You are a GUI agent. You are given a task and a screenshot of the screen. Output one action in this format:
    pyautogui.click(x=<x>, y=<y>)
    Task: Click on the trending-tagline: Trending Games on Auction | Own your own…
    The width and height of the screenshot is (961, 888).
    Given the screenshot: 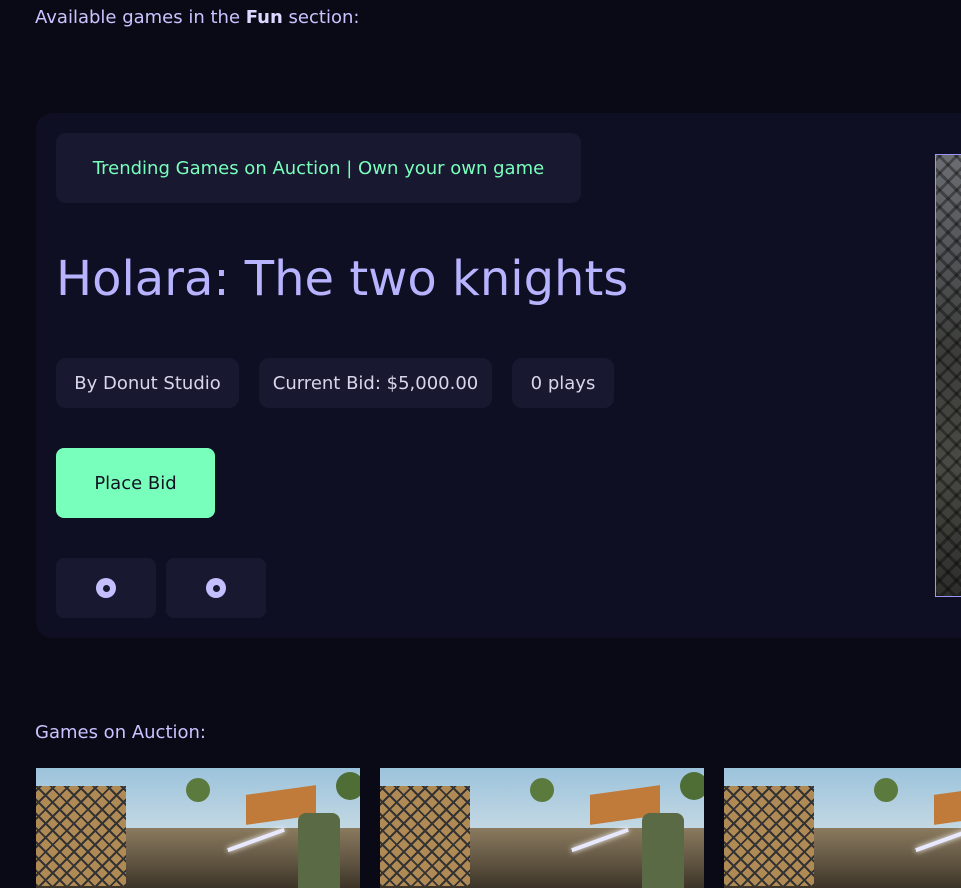 What is the action you would take?
    pyautogui.click(x=318, y=168)
    